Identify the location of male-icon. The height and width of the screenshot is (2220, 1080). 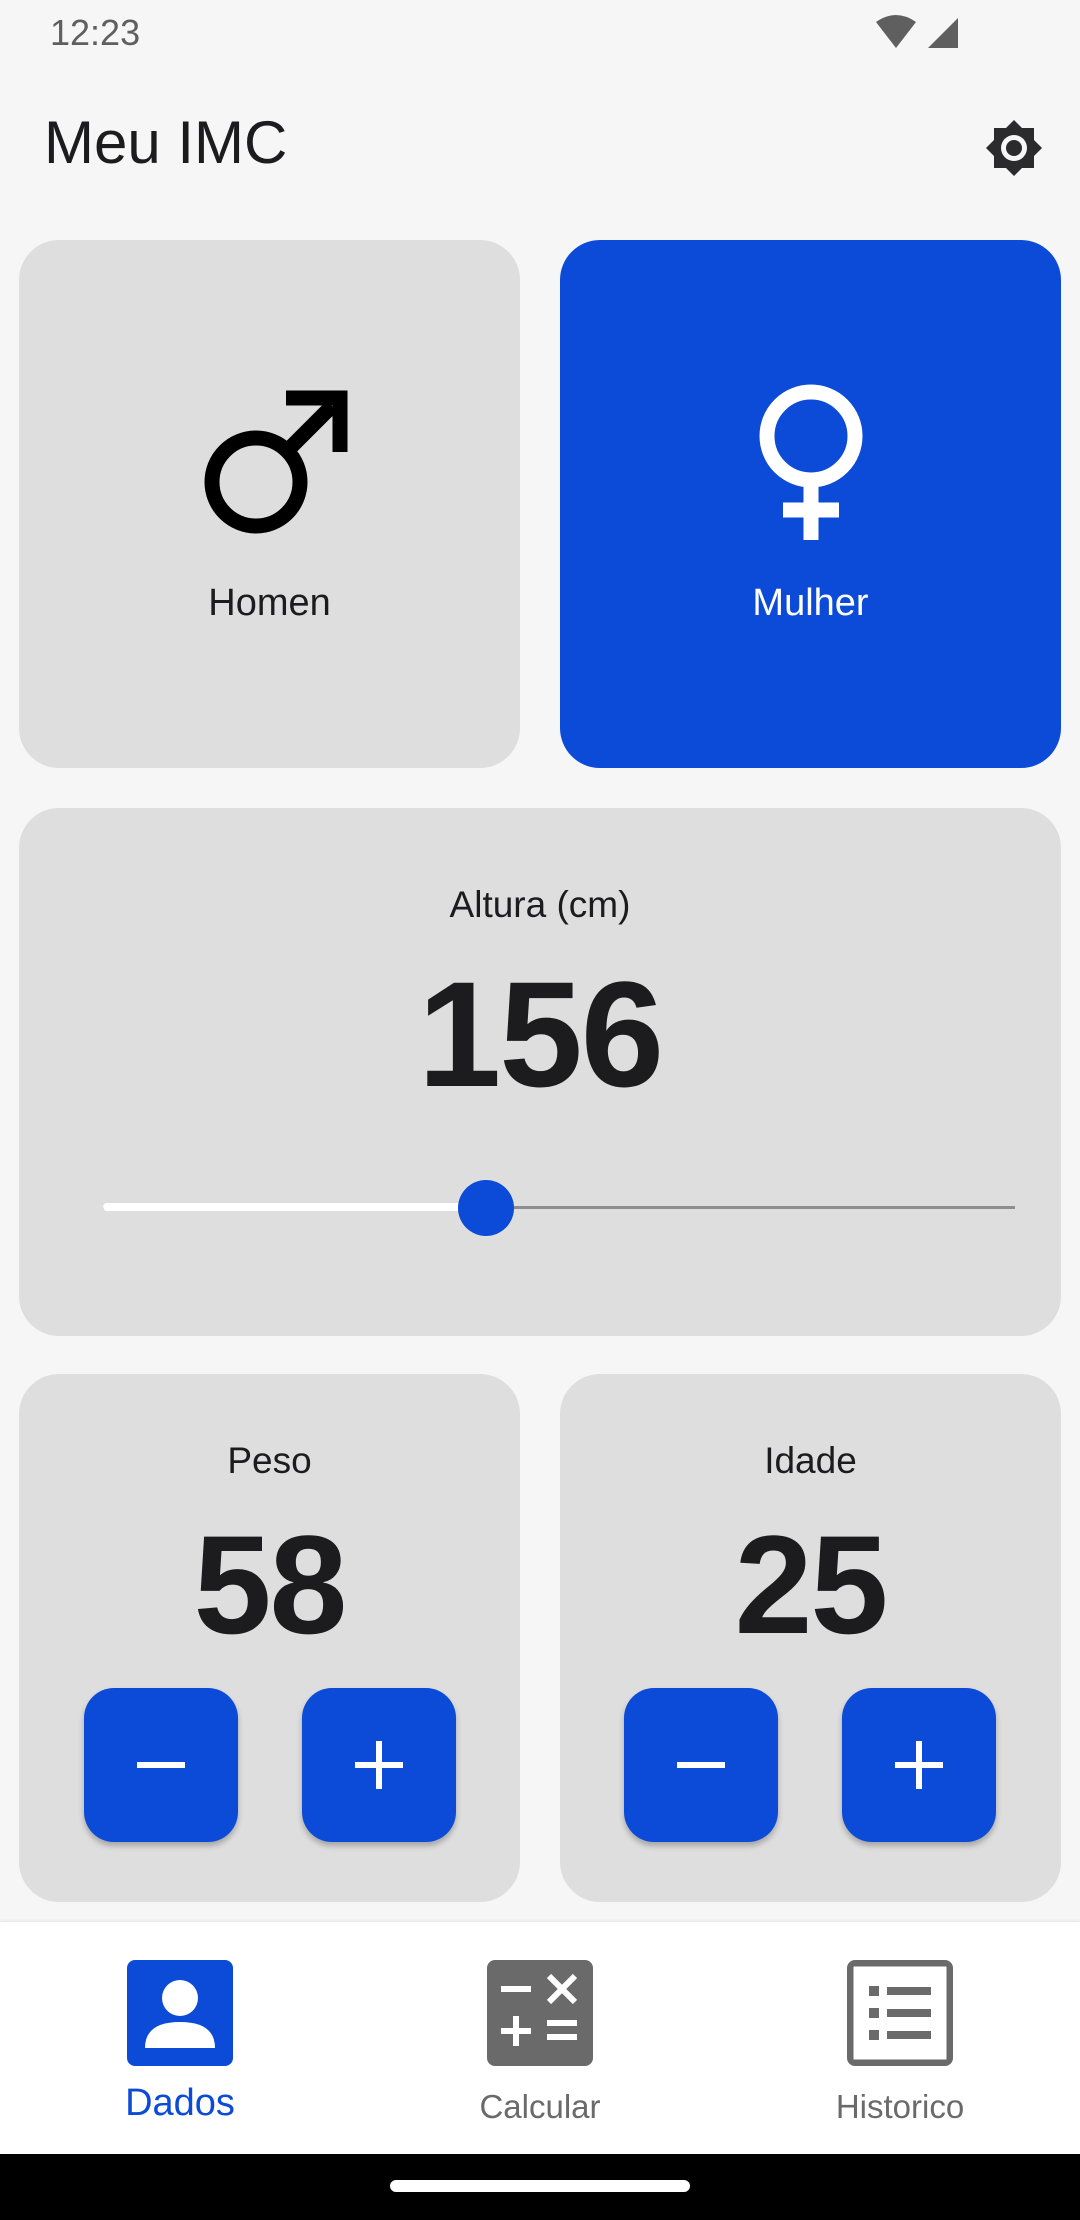
(275, 461).